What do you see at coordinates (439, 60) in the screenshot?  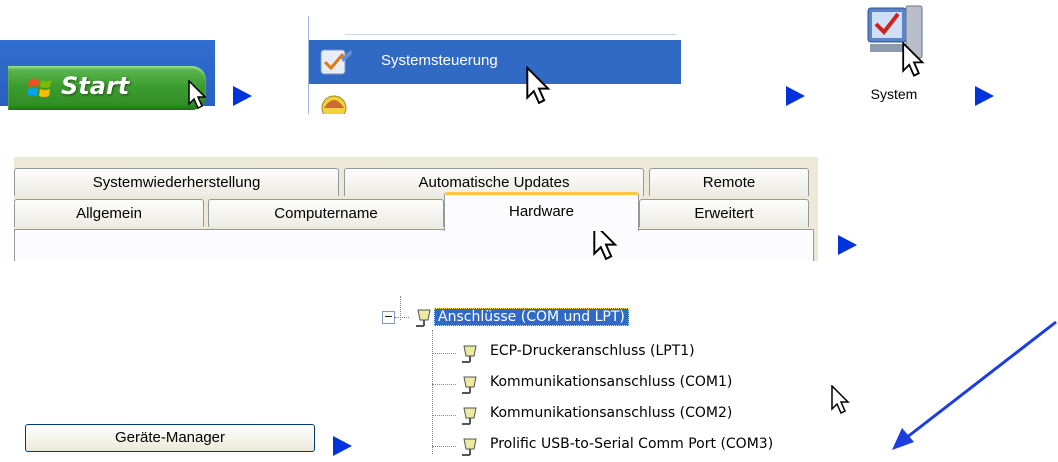 I see `menu-item-label: Systemsteuerung` at bounding box center [439, 60].